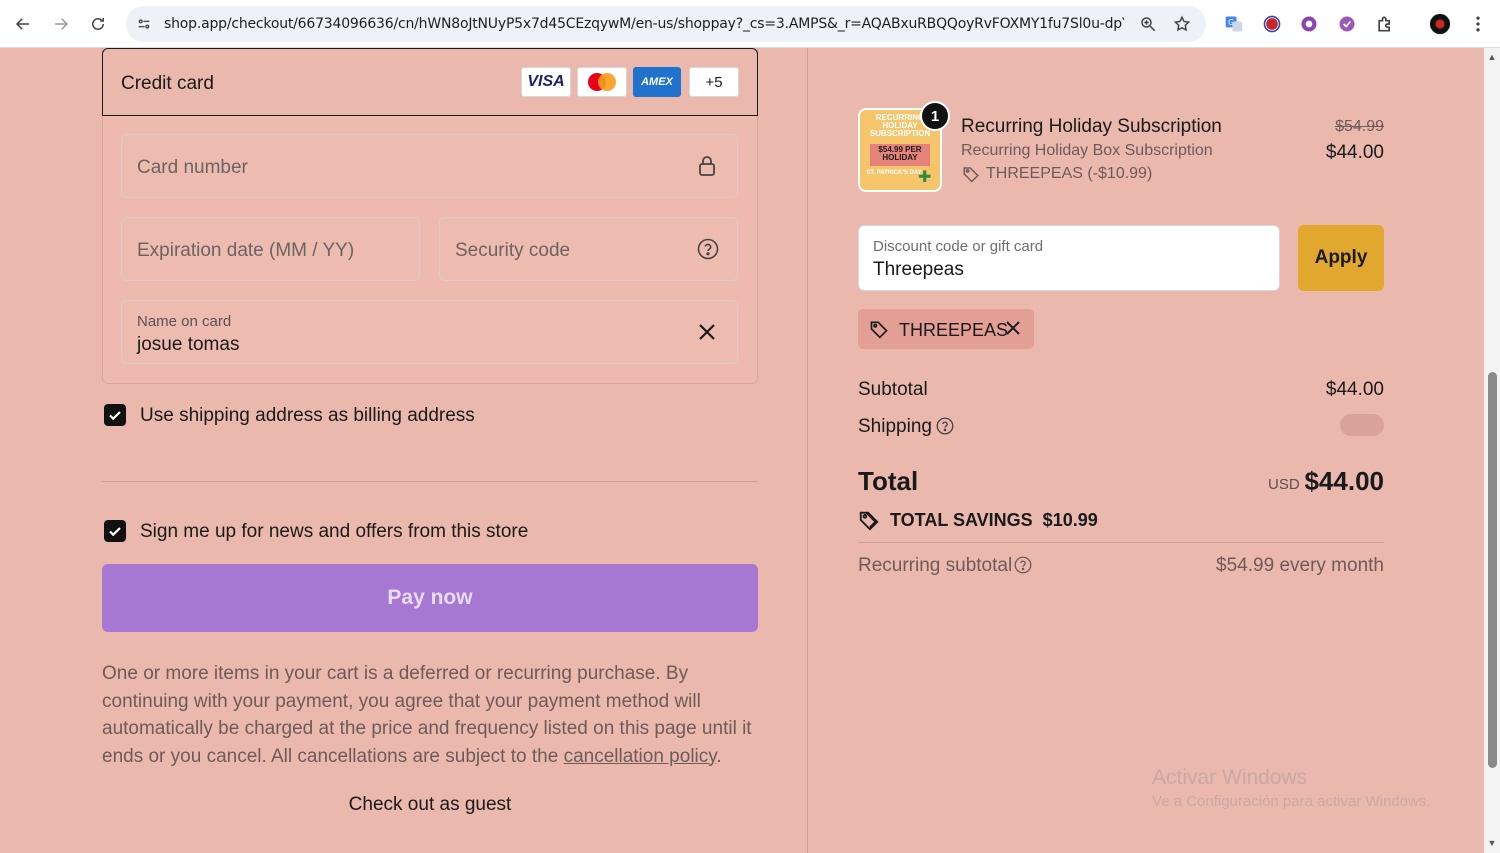  Describe the element at coordinates (1069, 258) in the screenshot. I see `discount-code-field: Discount code or gift card` at that location.